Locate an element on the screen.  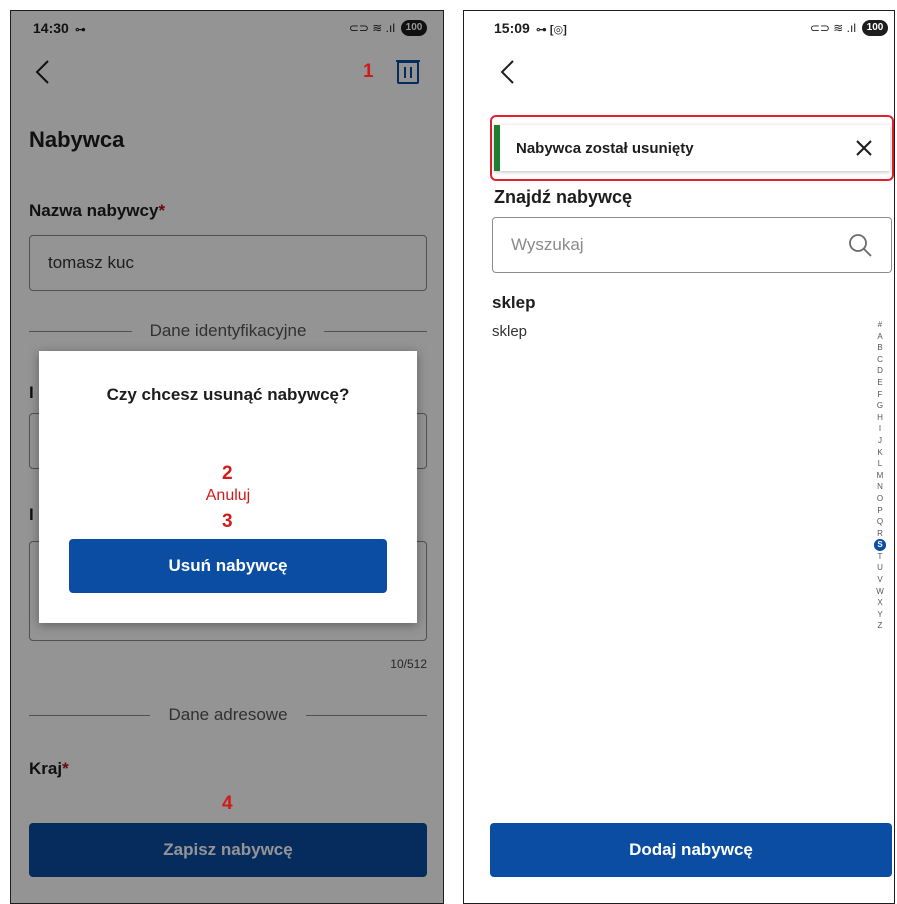
alphabet-letter-r: R is located at coordinates (880, 534).